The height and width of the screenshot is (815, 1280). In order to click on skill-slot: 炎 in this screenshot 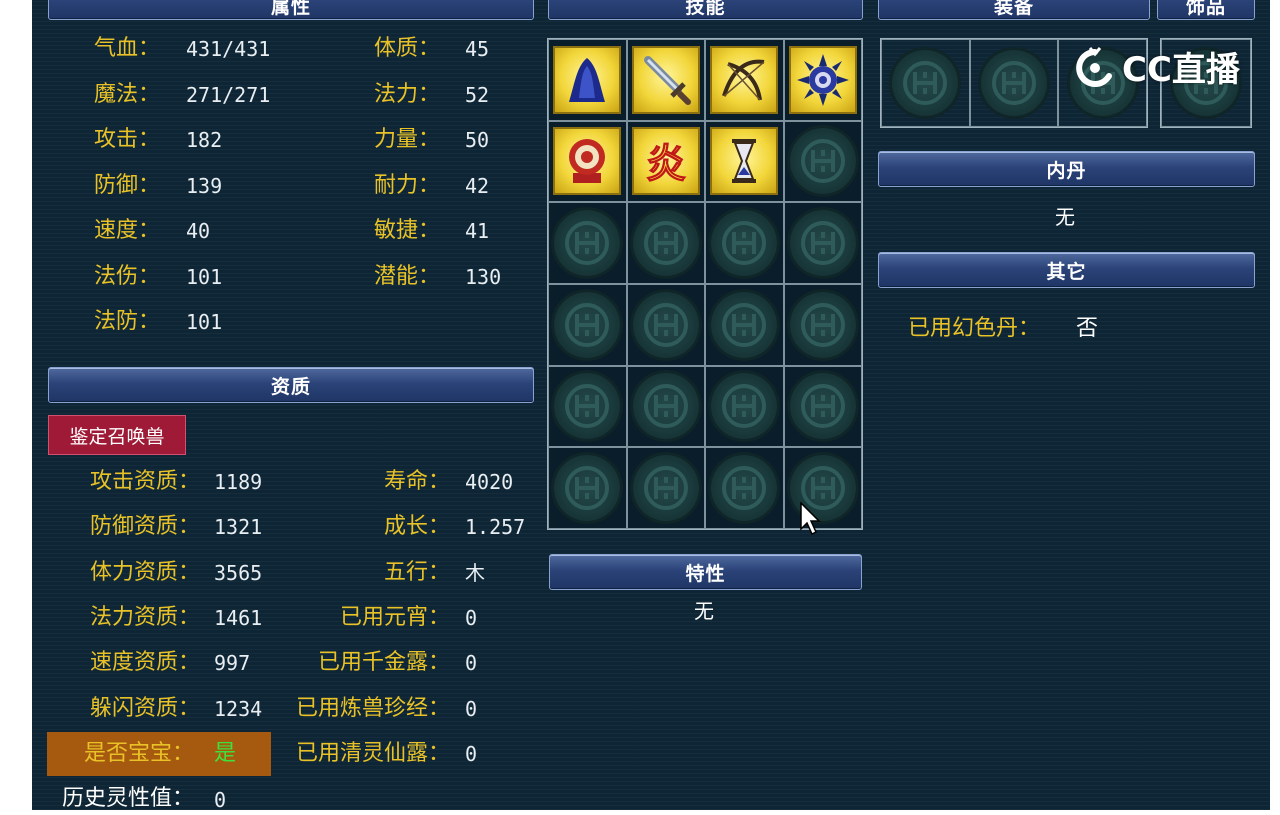, I will do `click(665, 161)`.